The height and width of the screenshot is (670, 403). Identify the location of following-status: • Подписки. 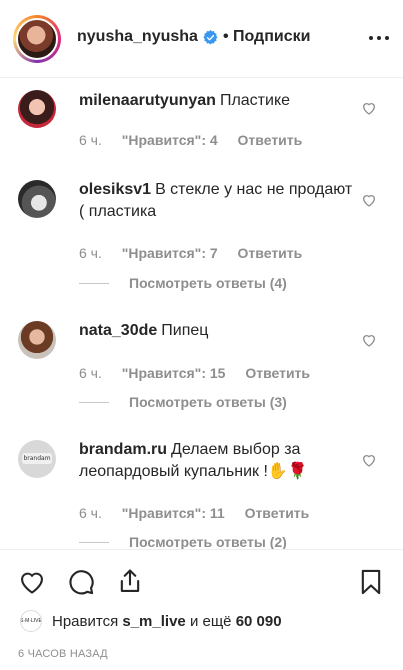
(267, 37).